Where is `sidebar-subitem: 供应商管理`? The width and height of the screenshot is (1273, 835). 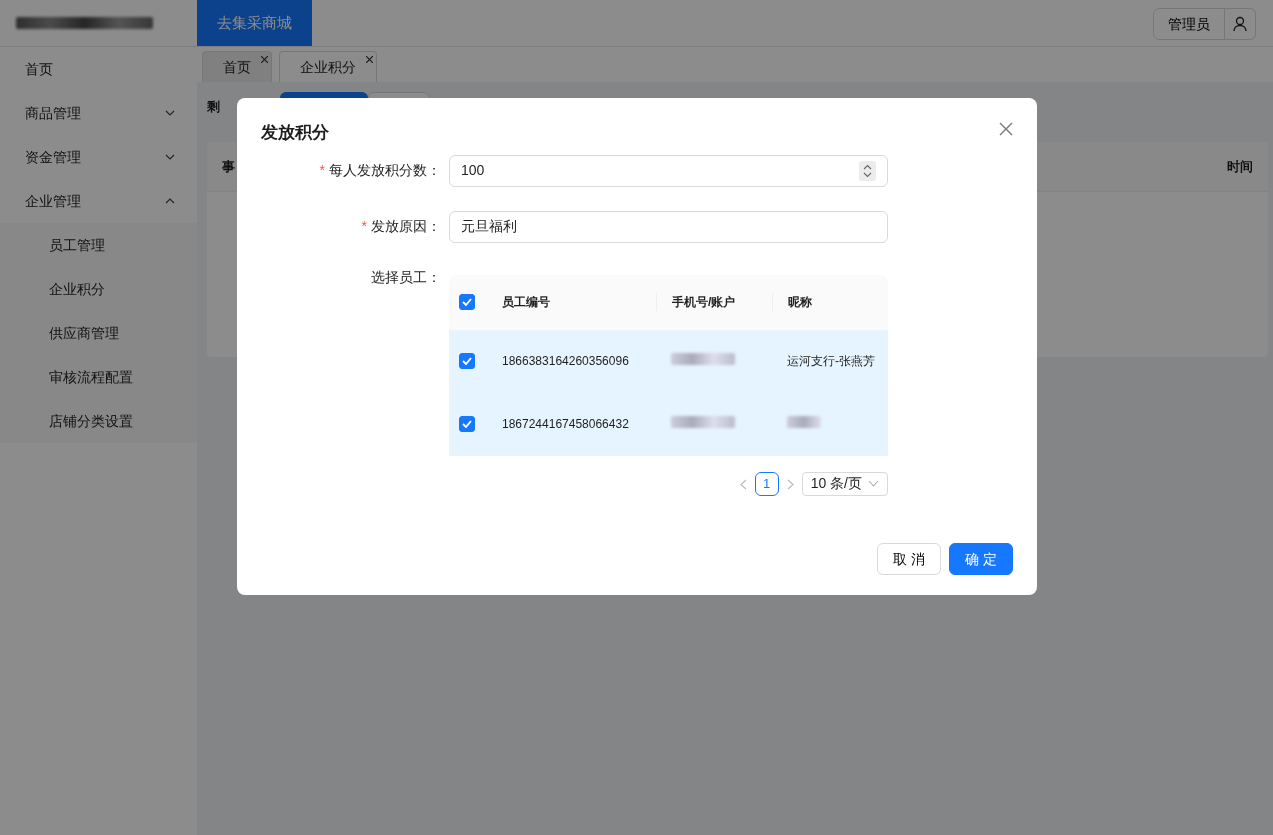 sidebar-subitem: 供应商管理 is located at coordinates (98, 333).